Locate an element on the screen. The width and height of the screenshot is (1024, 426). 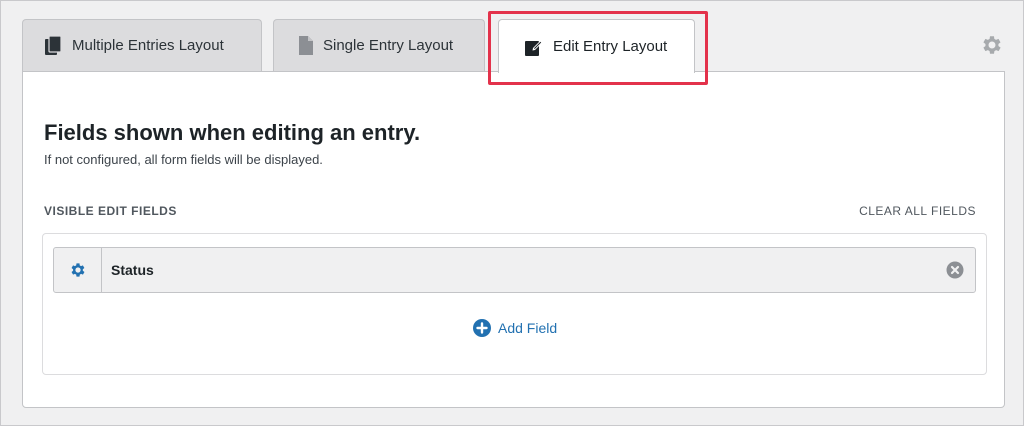
field-label: Status is located at coordinates (132, 270).